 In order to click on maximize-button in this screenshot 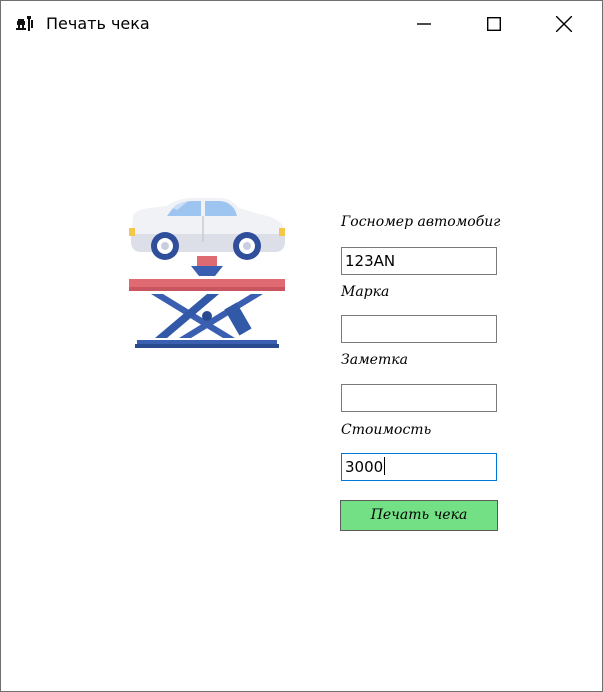, I will do `click(494, 24)`.